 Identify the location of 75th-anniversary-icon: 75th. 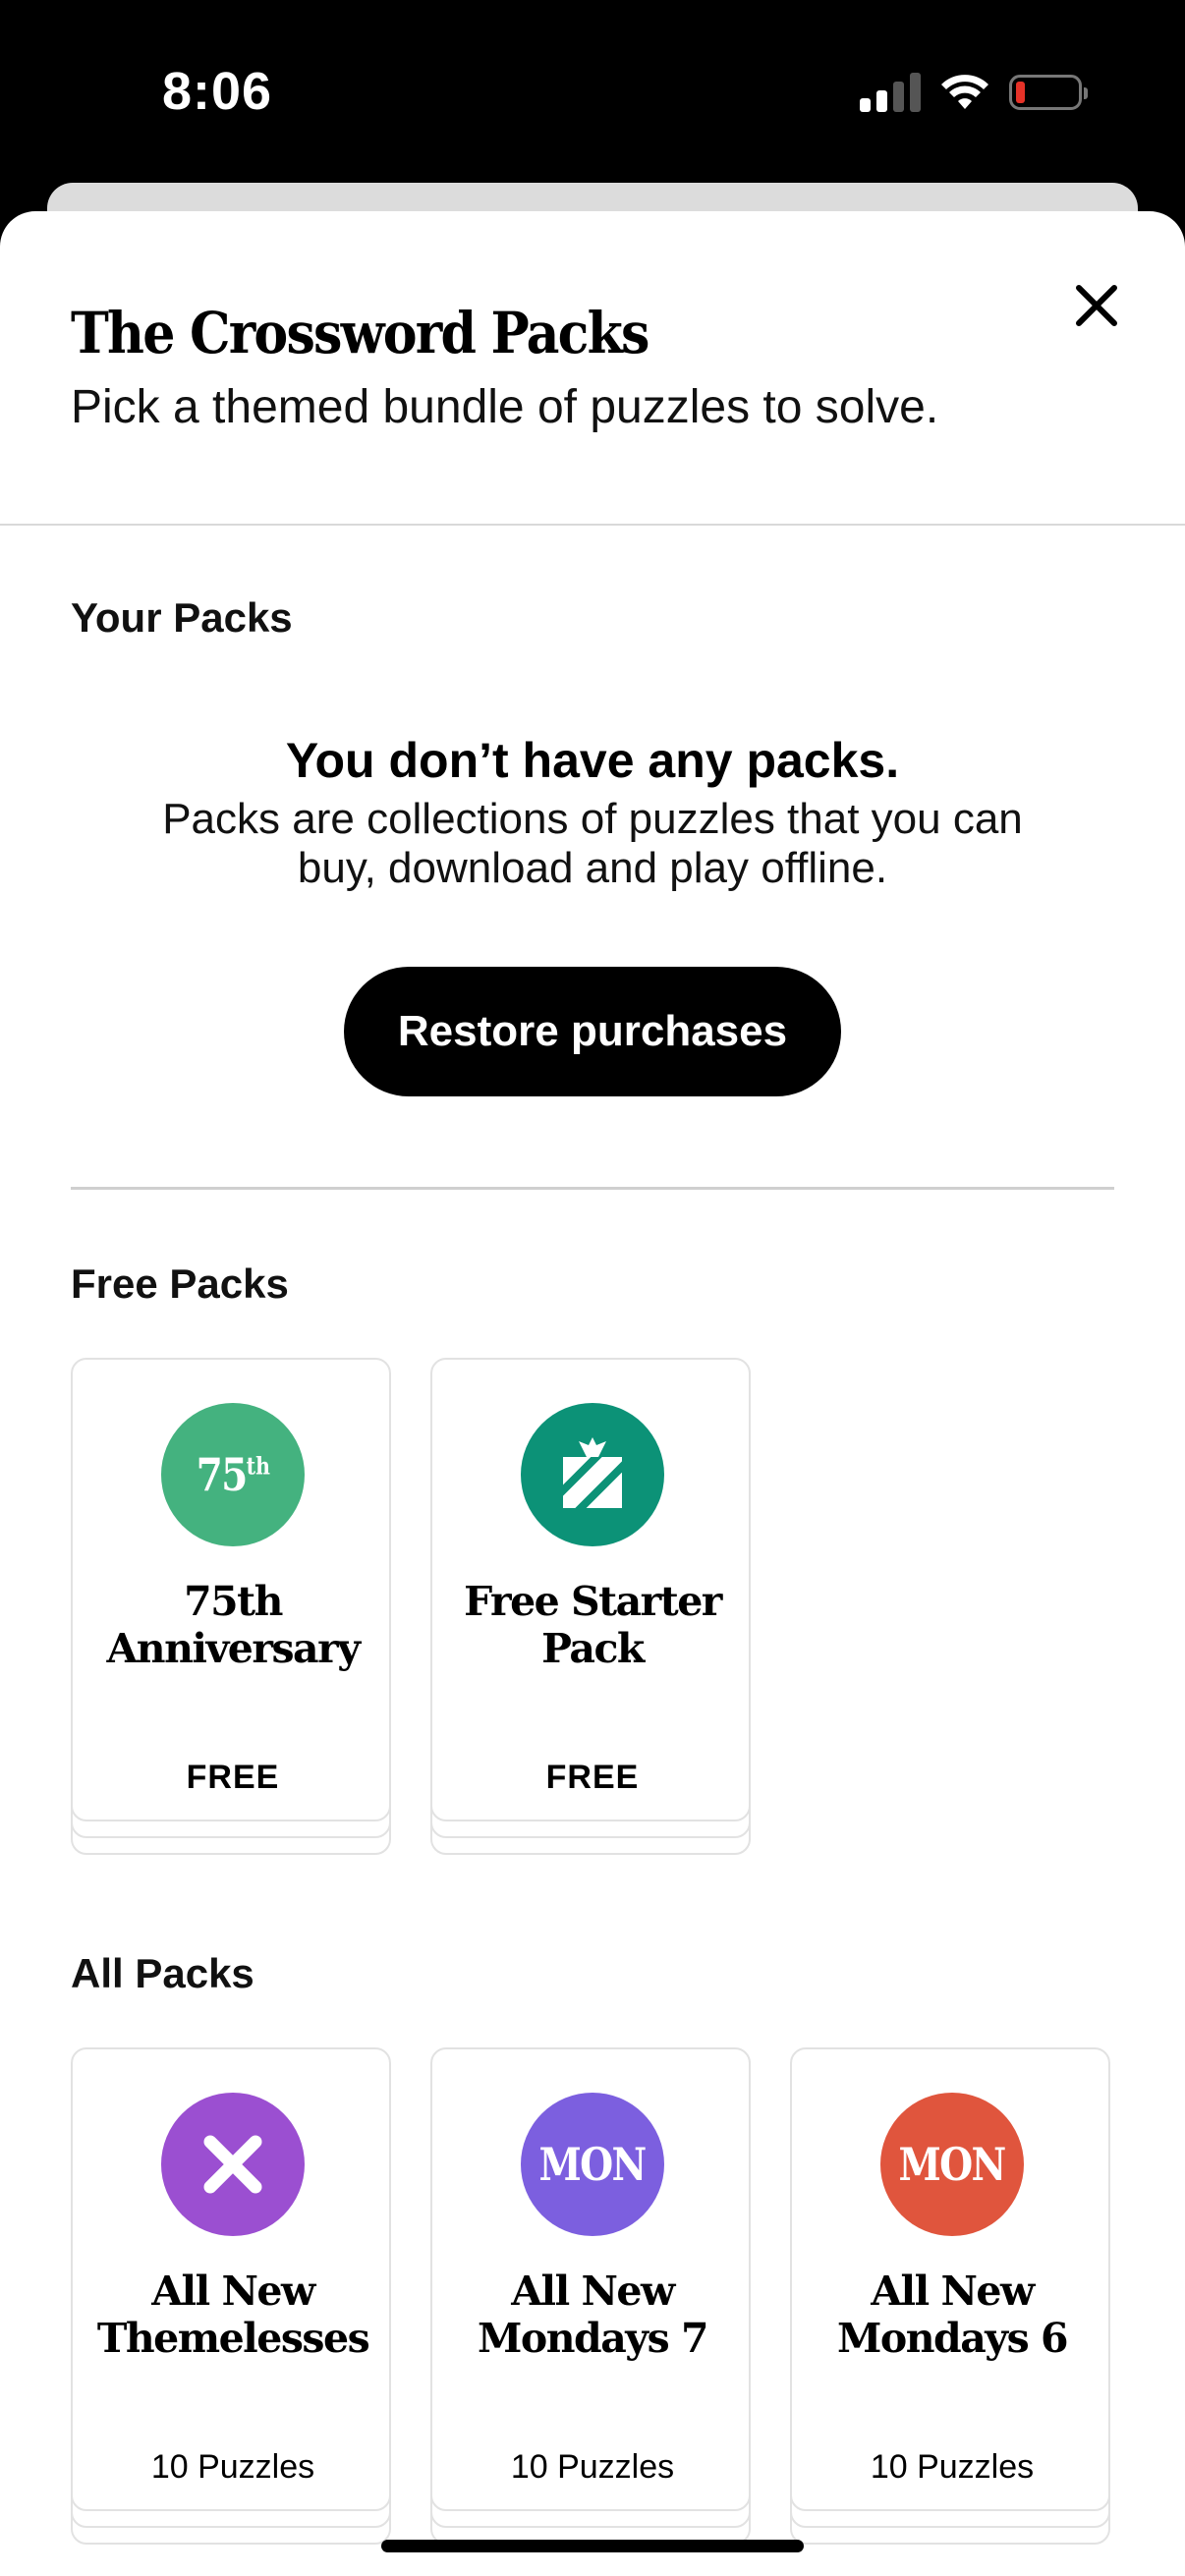
(233, 1474).